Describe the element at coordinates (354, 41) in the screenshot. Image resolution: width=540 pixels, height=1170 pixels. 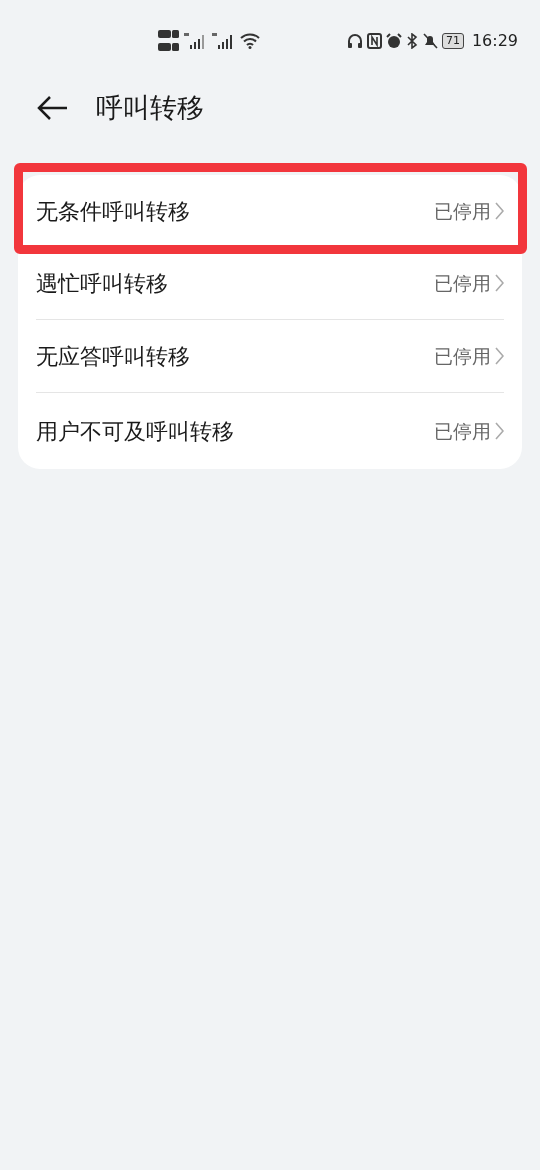
I see `headphones-icon` at that location.